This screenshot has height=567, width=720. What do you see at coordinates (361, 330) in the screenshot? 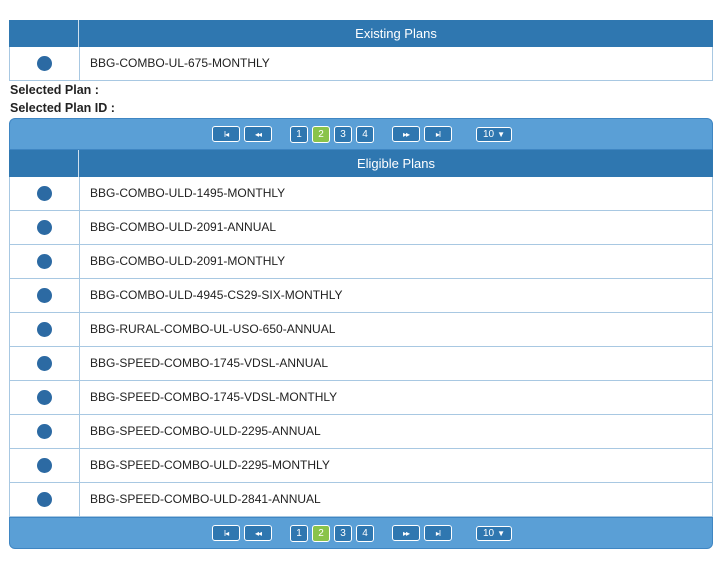
I see `table-row: BBG-RURAL-COMBO-UL-USO-650-ANNUAL` at bounding box center [361, 330].